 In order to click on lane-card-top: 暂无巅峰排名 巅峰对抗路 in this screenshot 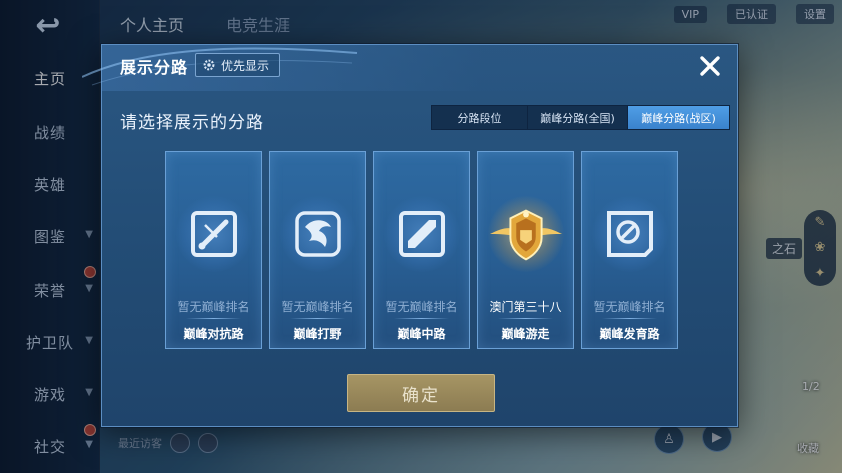, I will do `click(213, 250)`.